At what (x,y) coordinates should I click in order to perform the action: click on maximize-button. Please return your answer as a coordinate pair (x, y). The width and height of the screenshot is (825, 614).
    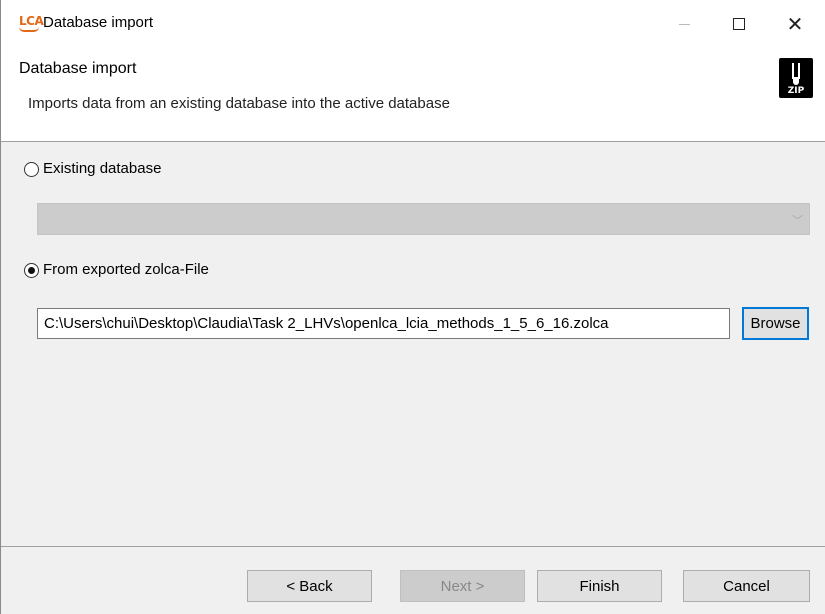
    Looking at the image, I should click on (739, 24).